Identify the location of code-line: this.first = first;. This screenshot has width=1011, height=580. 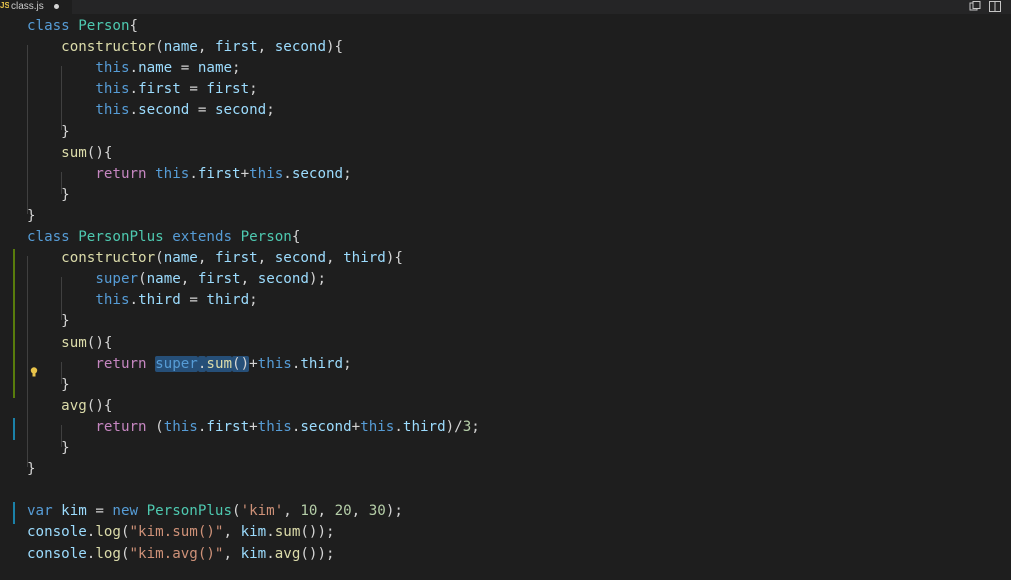
(142, 89).